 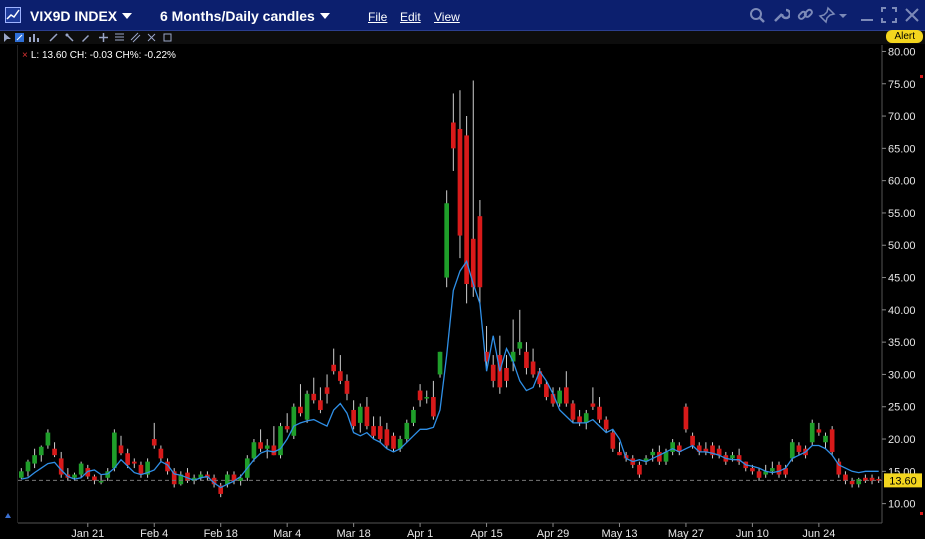 I want to click on alert-button: Alert, so click(x=904, y=36).